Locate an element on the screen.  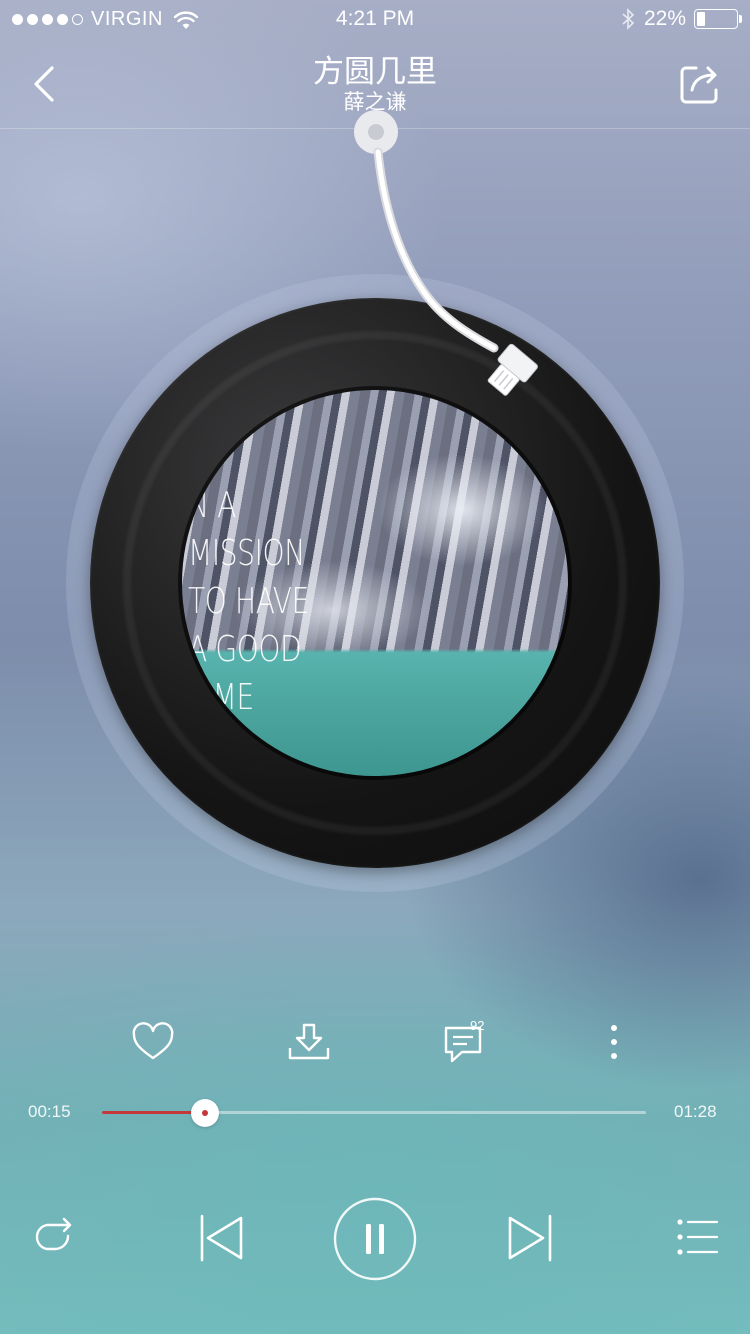
progress-track is located at coordinates (374, 1113).